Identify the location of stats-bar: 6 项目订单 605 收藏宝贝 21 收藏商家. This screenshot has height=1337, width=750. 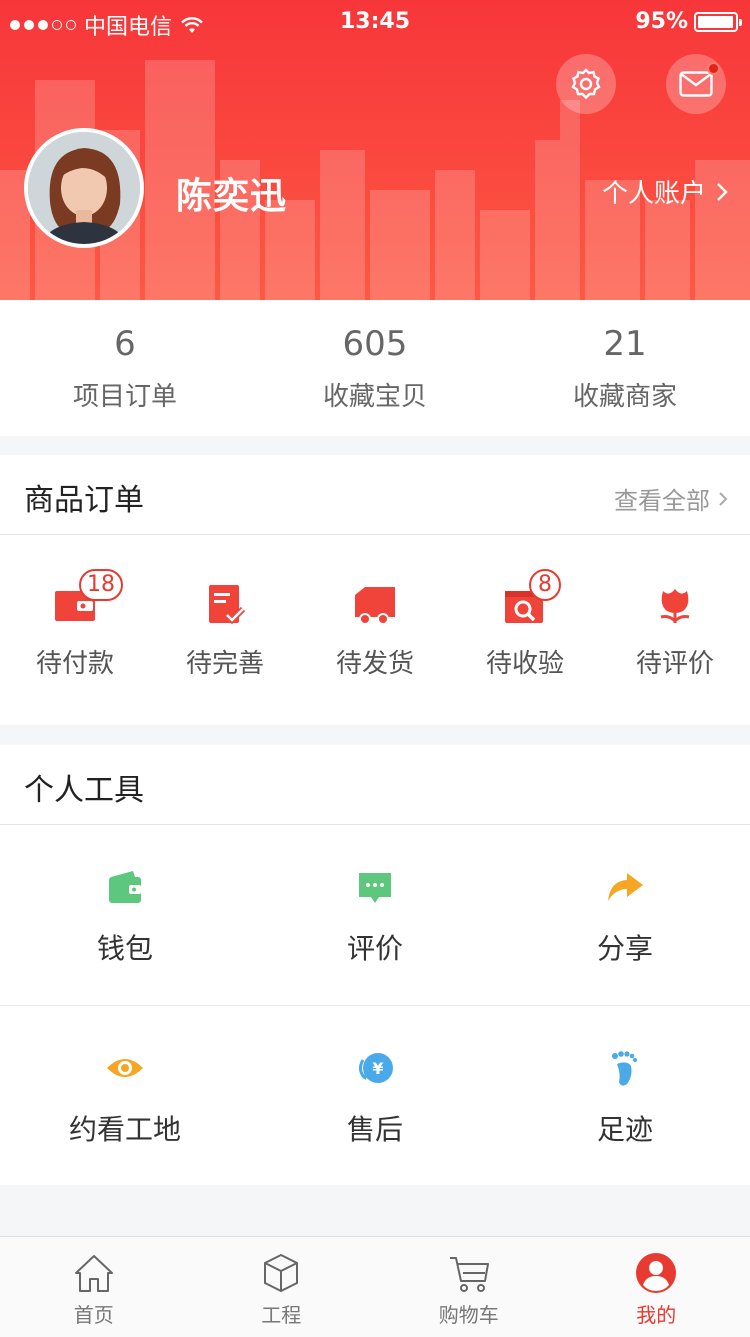
(375, 368).